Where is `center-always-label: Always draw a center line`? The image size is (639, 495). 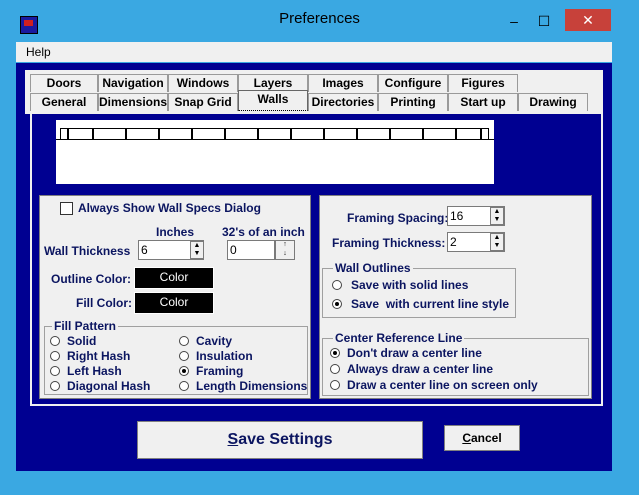
center-always-label: Always draw a center line is located at coordinates (420, 369).